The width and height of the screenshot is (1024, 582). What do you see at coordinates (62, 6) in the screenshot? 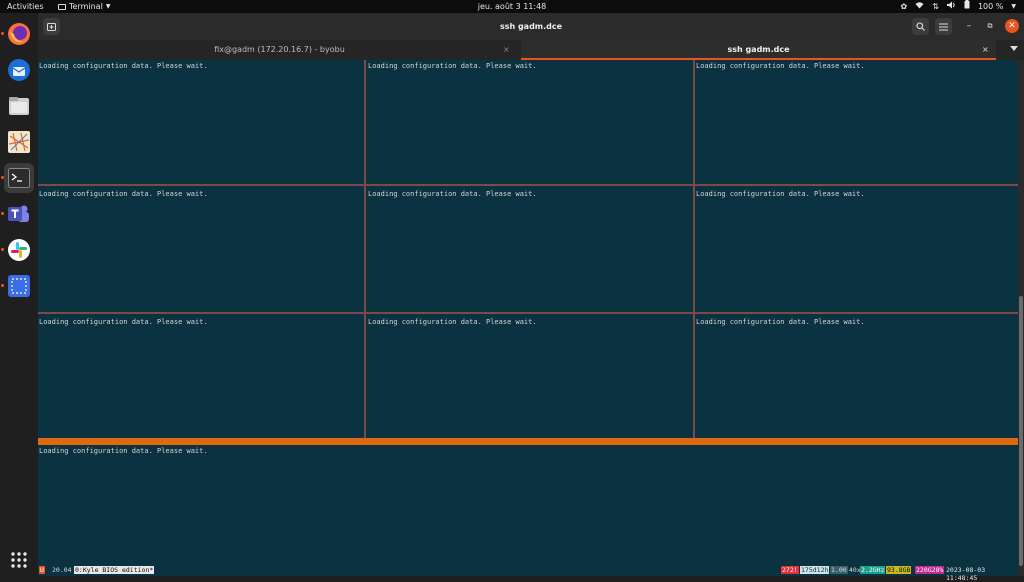
I see `terminal-app-icon` at bounding box center [62, 6].